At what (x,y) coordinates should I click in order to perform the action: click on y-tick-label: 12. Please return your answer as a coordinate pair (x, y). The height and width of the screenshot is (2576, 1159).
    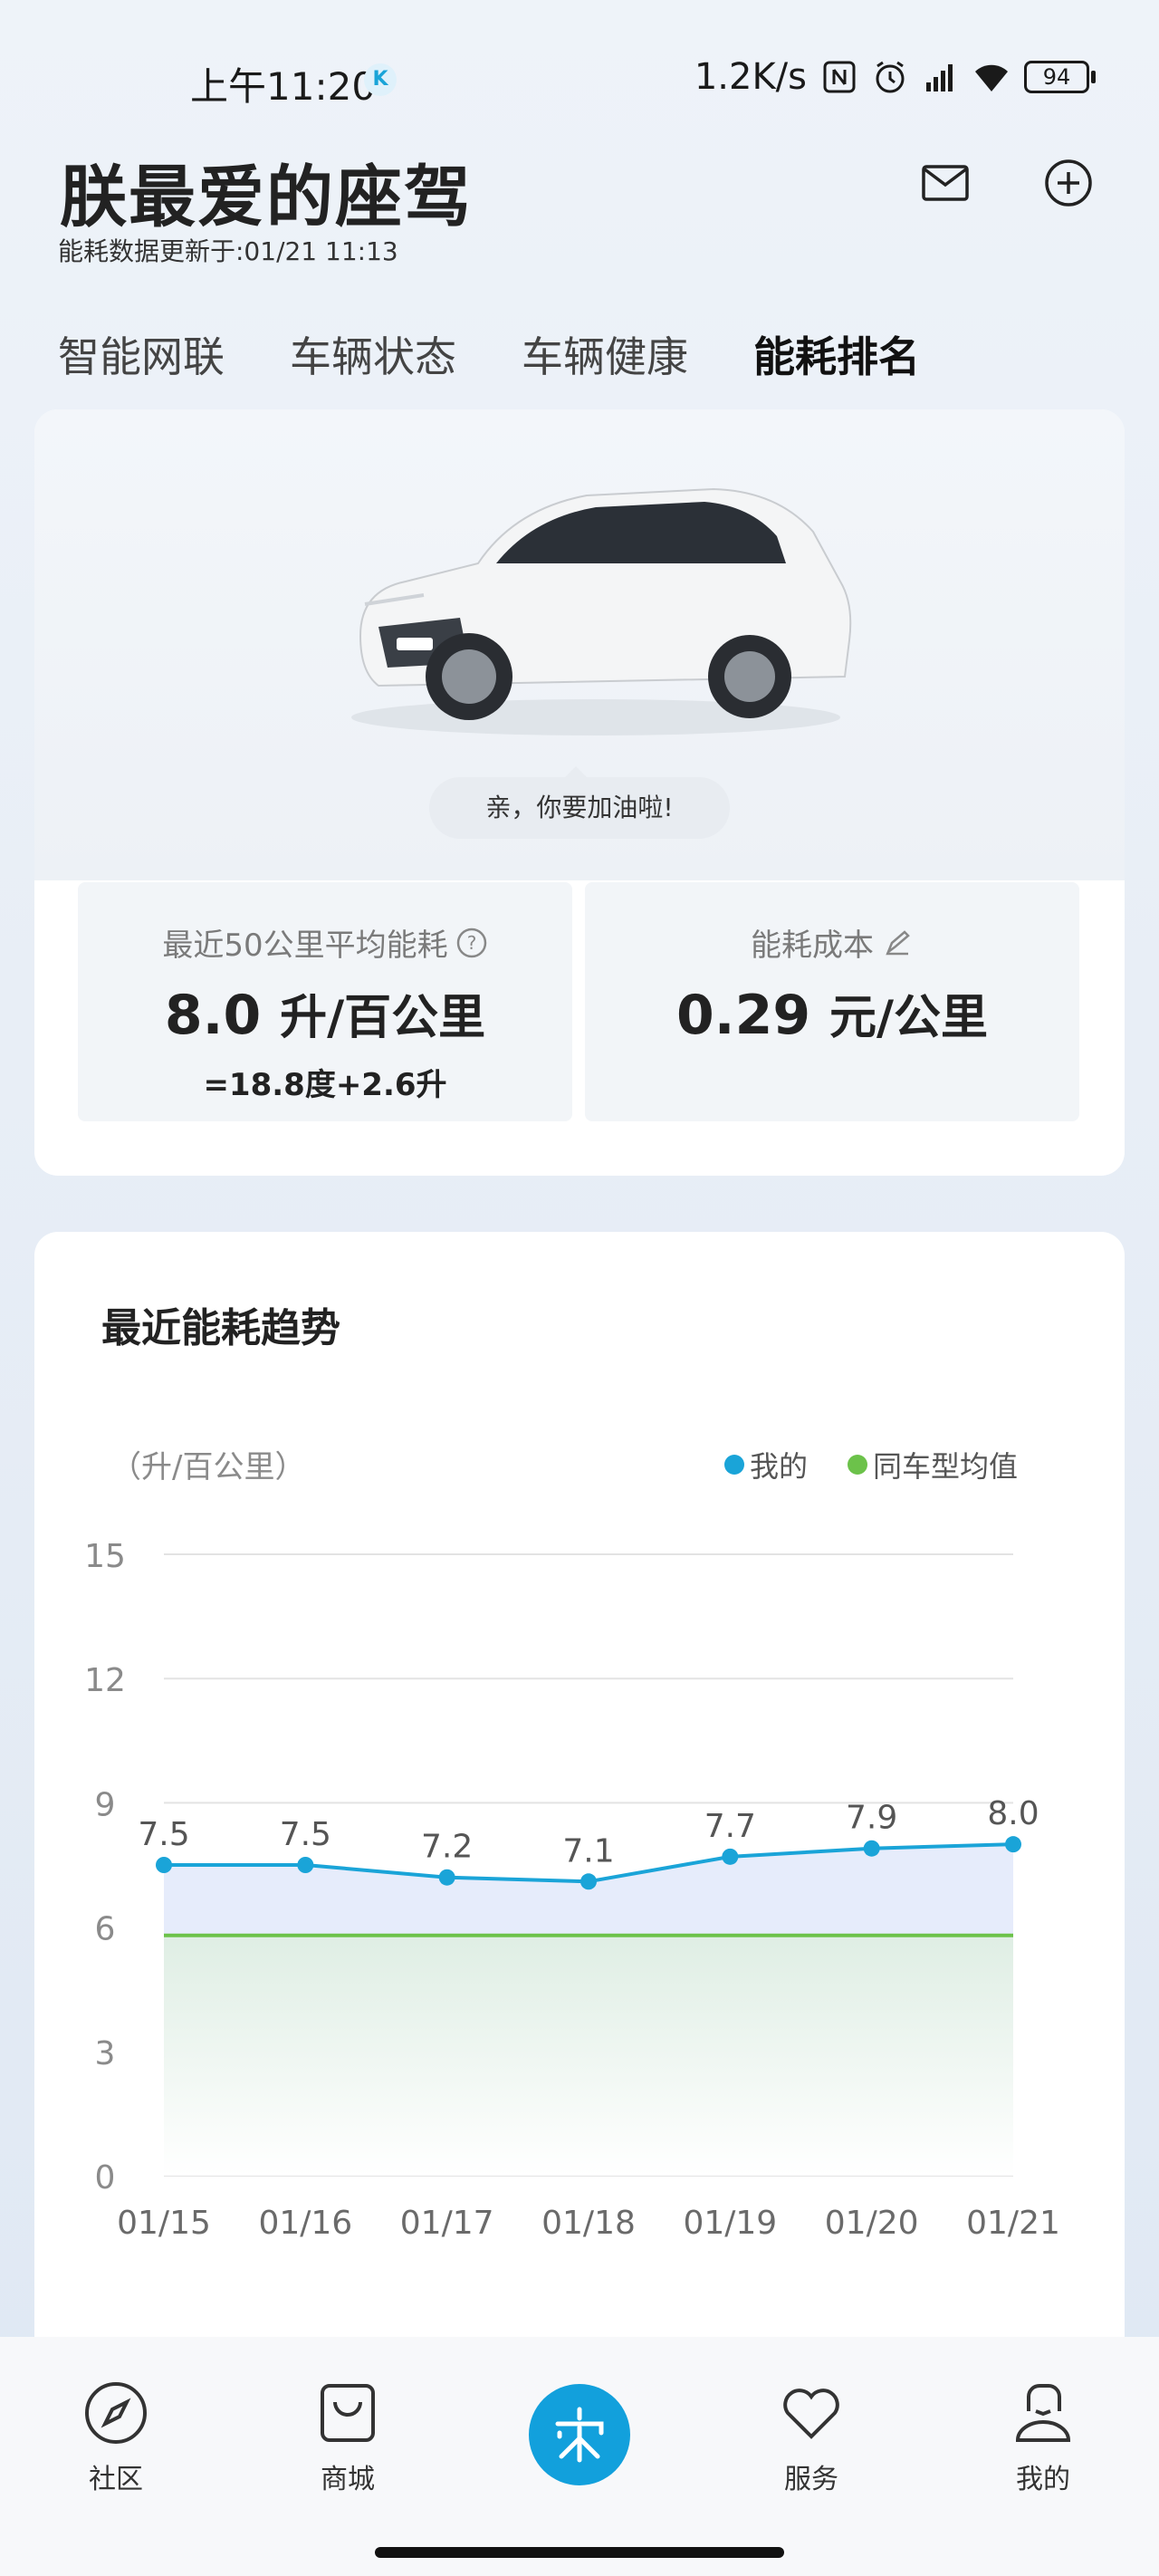
    Looking at the image, I should click on (105, 1680).